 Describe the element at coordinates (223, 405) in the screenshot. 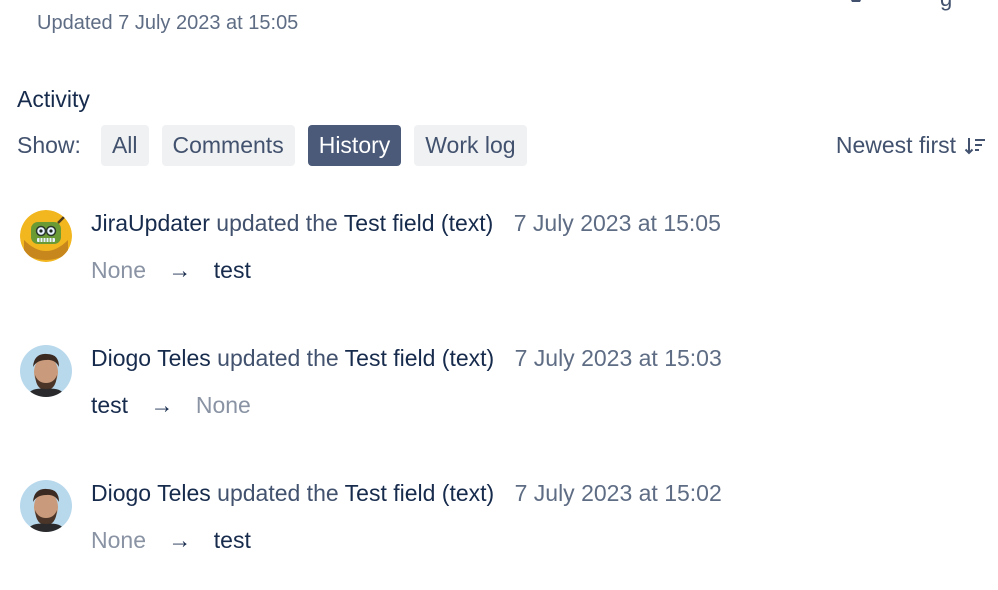

I see `new-value: None` at that location.